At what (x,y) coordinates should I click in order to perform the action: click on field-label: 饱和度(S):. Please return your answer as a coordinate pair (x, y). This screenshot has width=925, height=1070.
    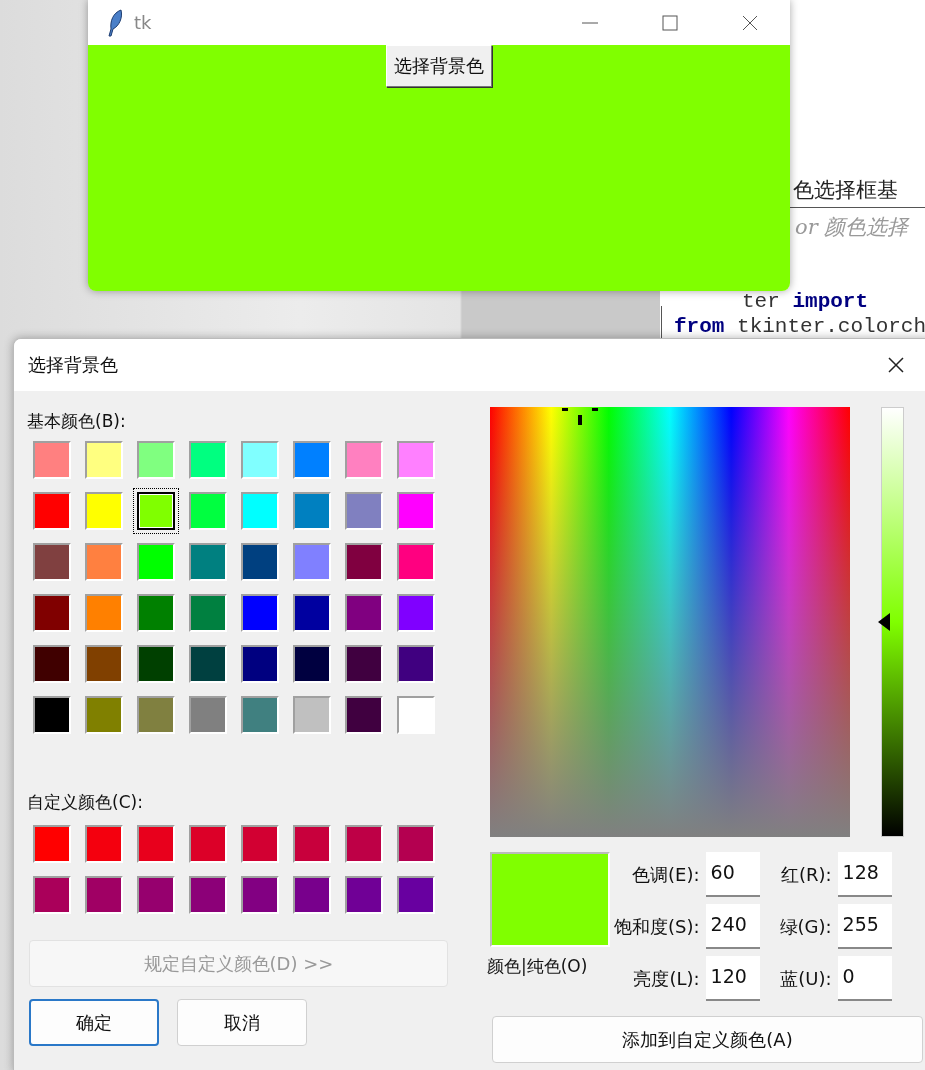
    Looking at the image, I should click on (657, 926).